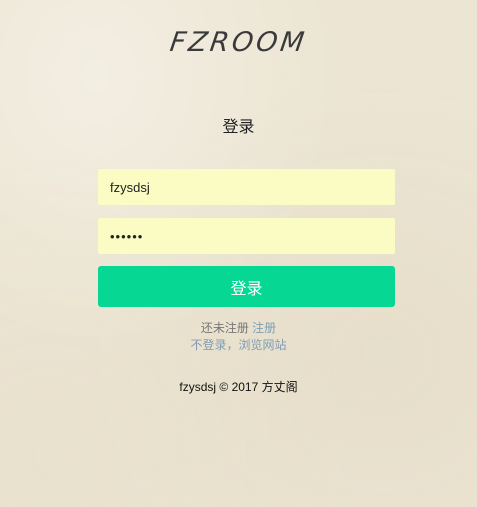  What do you see at coordinates (246, 286) in the screenshot?
I see `login-button: 登录` at bounding box center [246, 286].